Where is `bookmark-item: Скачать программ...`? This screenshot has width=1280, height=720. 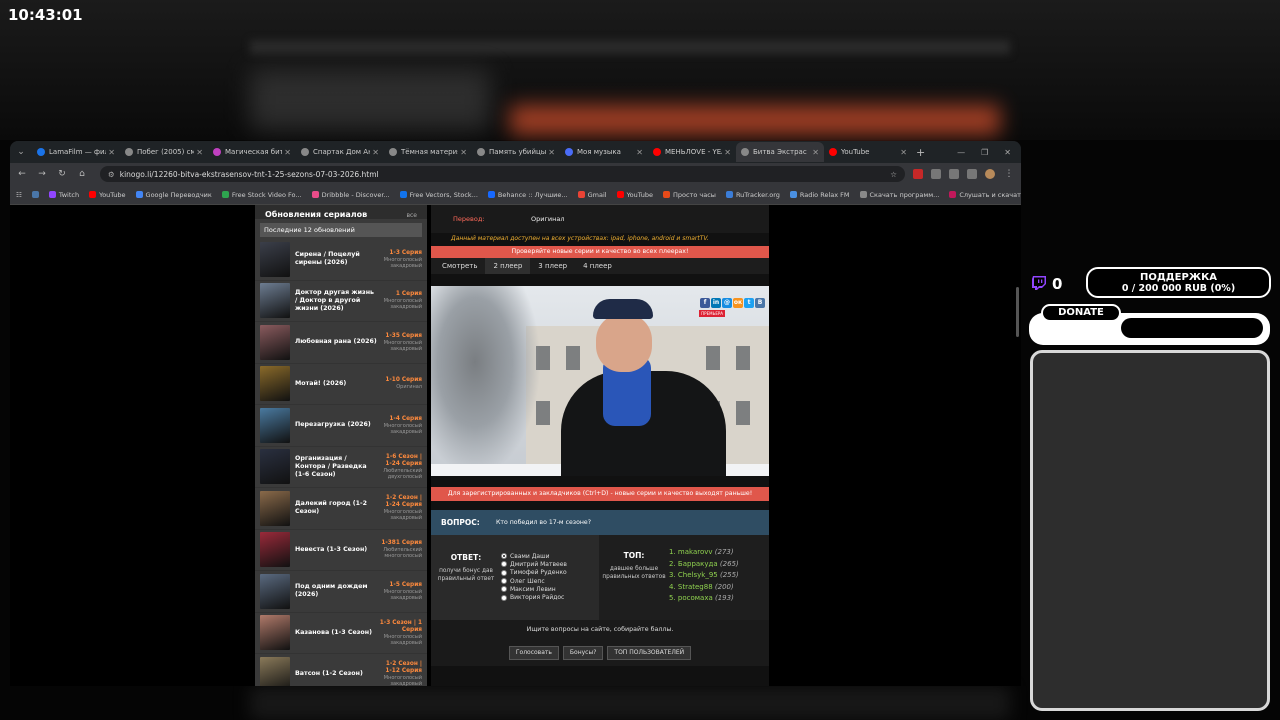
bookmark-item: Скачать программ... is located at coordinates (899, 195).